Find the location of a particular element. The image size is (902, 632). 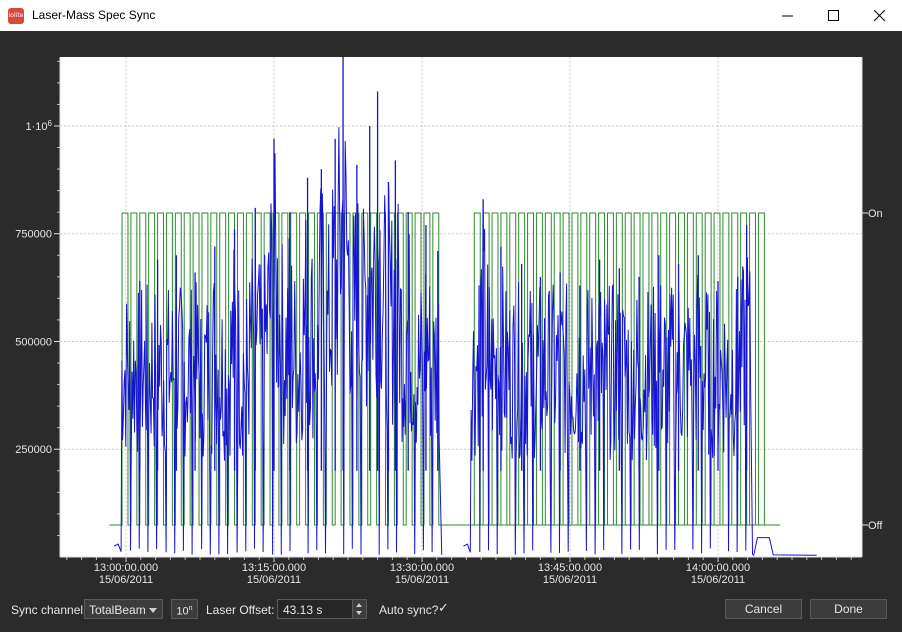

laser-offset-stepper is located at coordinates (359, 609).